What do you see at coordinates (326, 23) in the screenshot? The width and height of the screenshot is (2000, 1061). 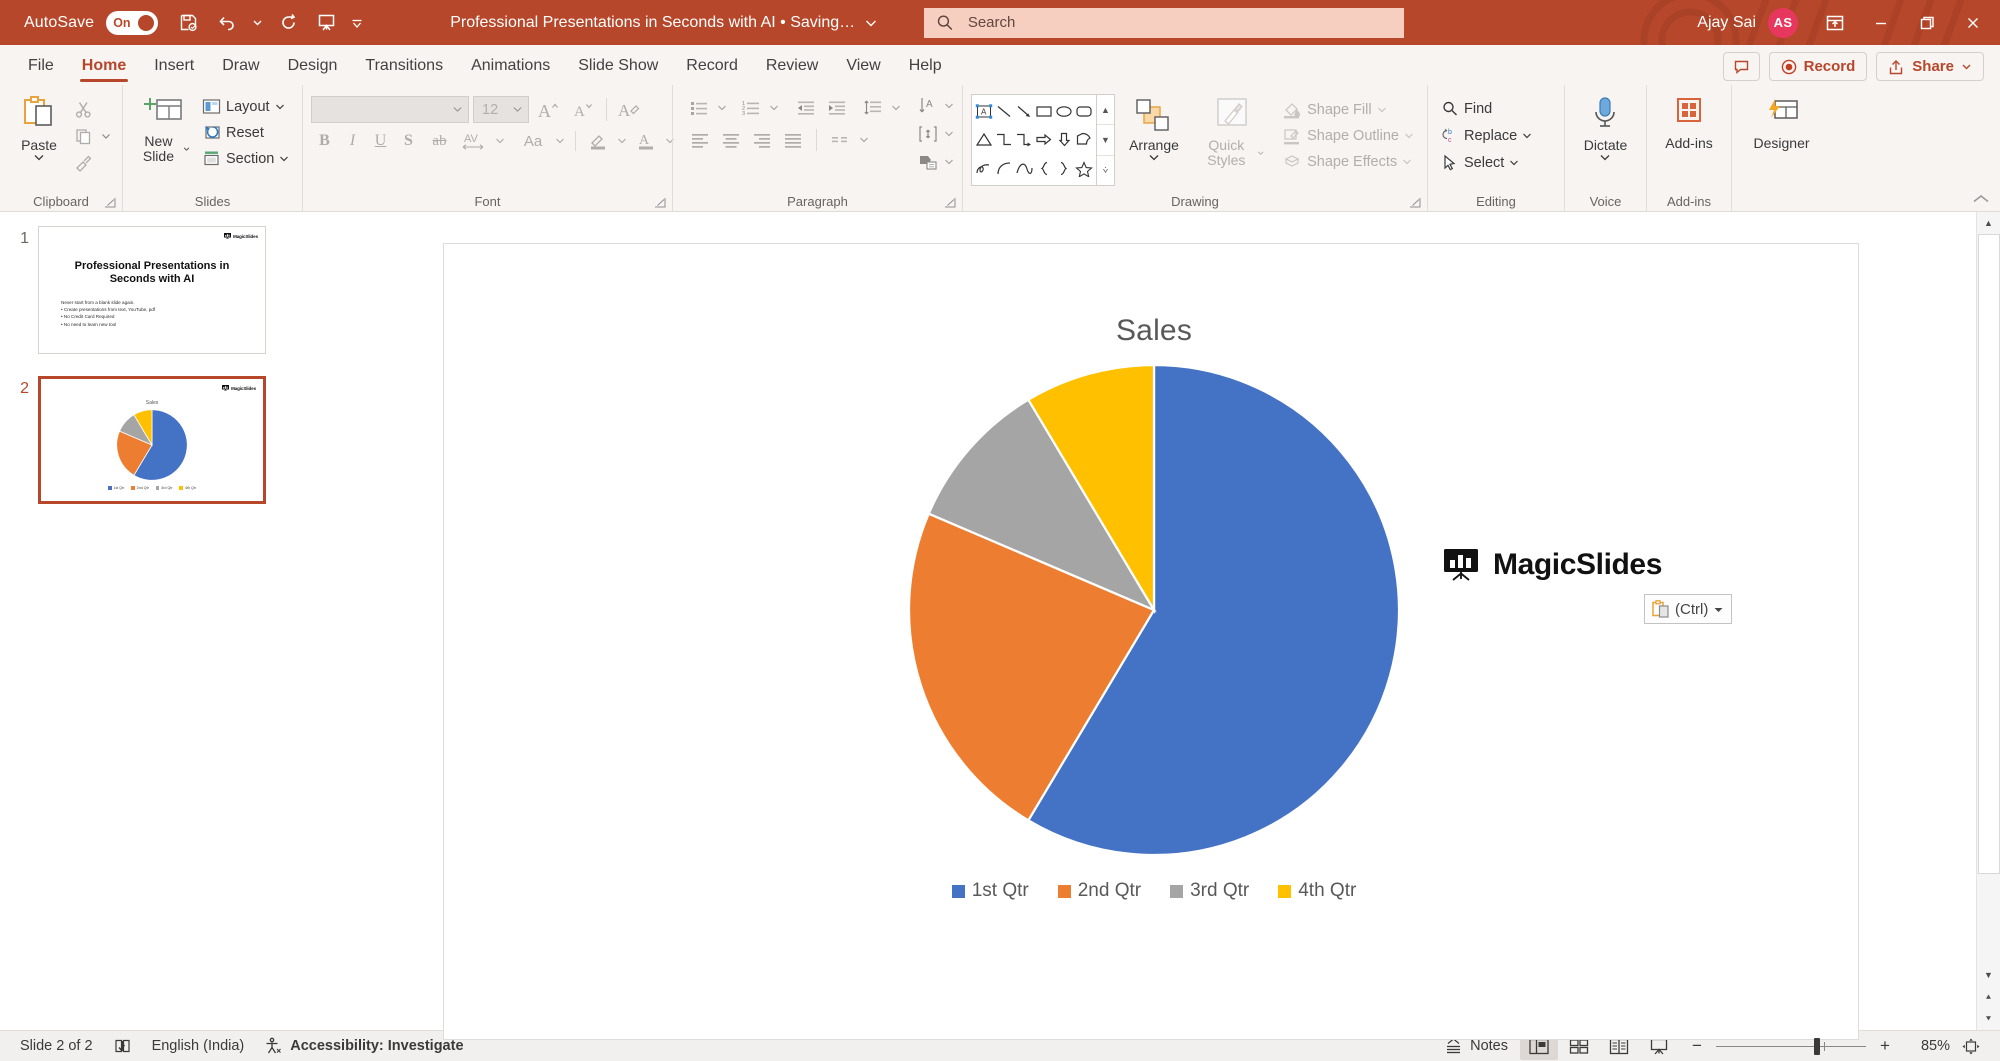 I see `start-presentation-button` at bounding box center [326, 23].